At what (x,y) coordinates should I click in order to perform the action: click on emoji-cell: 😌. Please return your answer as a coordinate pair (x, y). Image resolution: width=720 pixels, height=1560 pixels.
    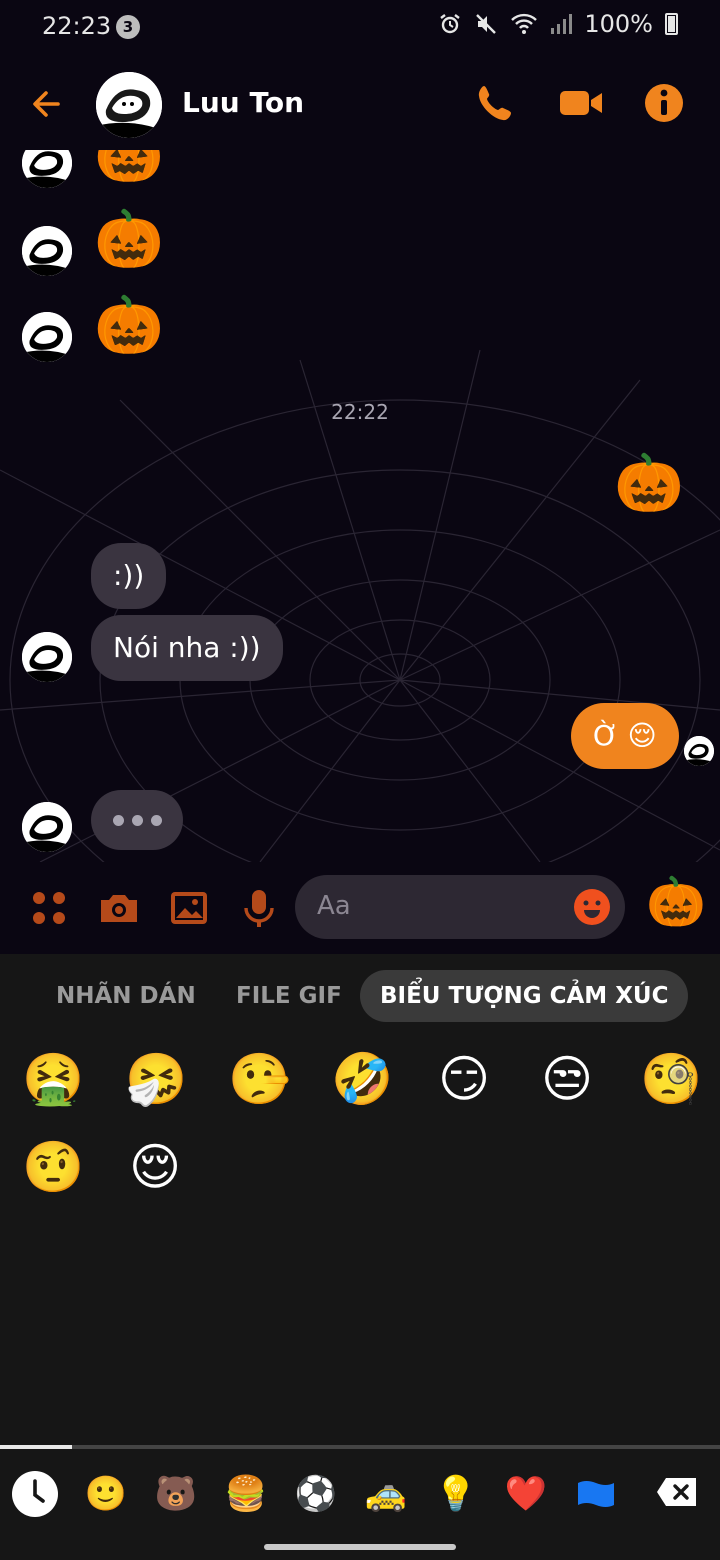
    Looking at the image, I should click on (155, 1167).